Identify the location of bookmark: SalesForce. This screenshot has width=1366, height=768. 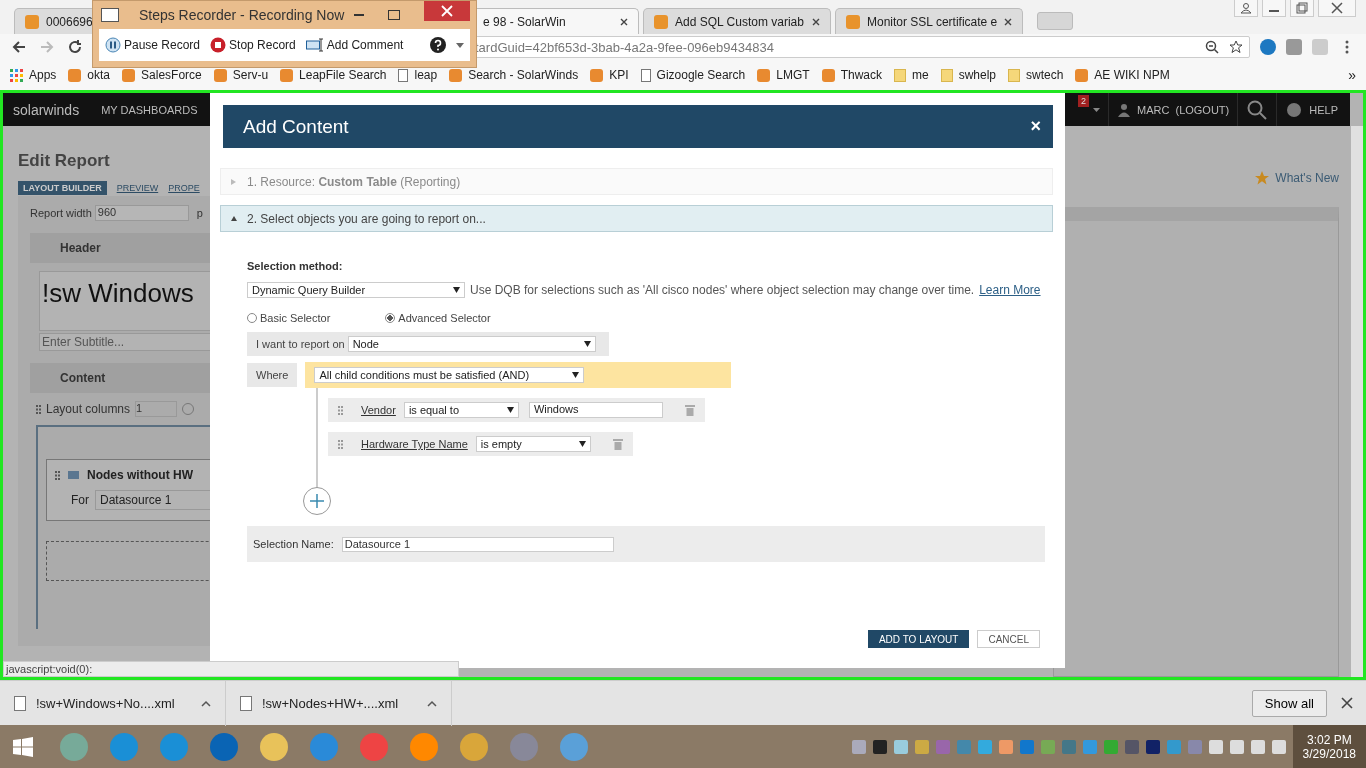
(162, 75).